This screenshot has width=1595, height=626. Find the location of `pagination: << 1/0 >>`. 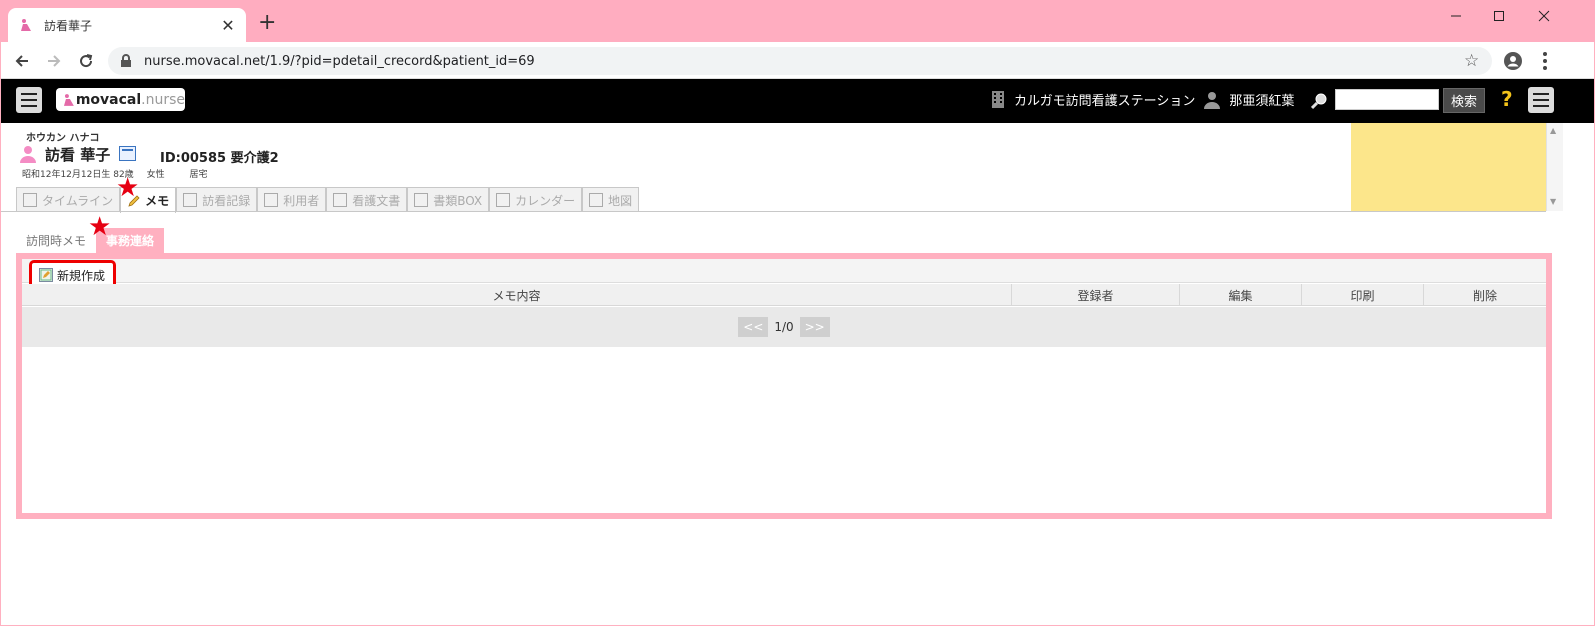

pagination: << 1/0 >> is located at coordinates (784, 327).